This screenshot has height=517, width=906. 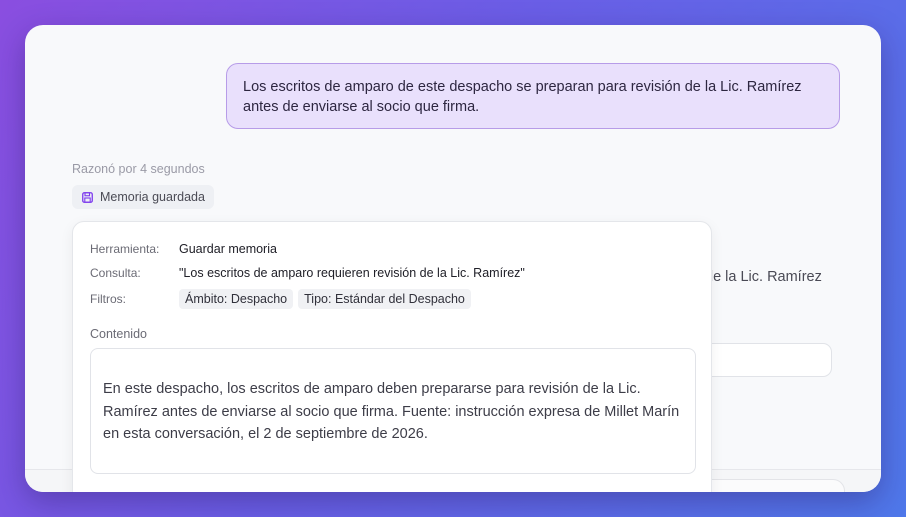 What do you see at coordinates (118, 334) in the screenshot?
I see `content-label: Contenido` at bounding box center [118, 334].